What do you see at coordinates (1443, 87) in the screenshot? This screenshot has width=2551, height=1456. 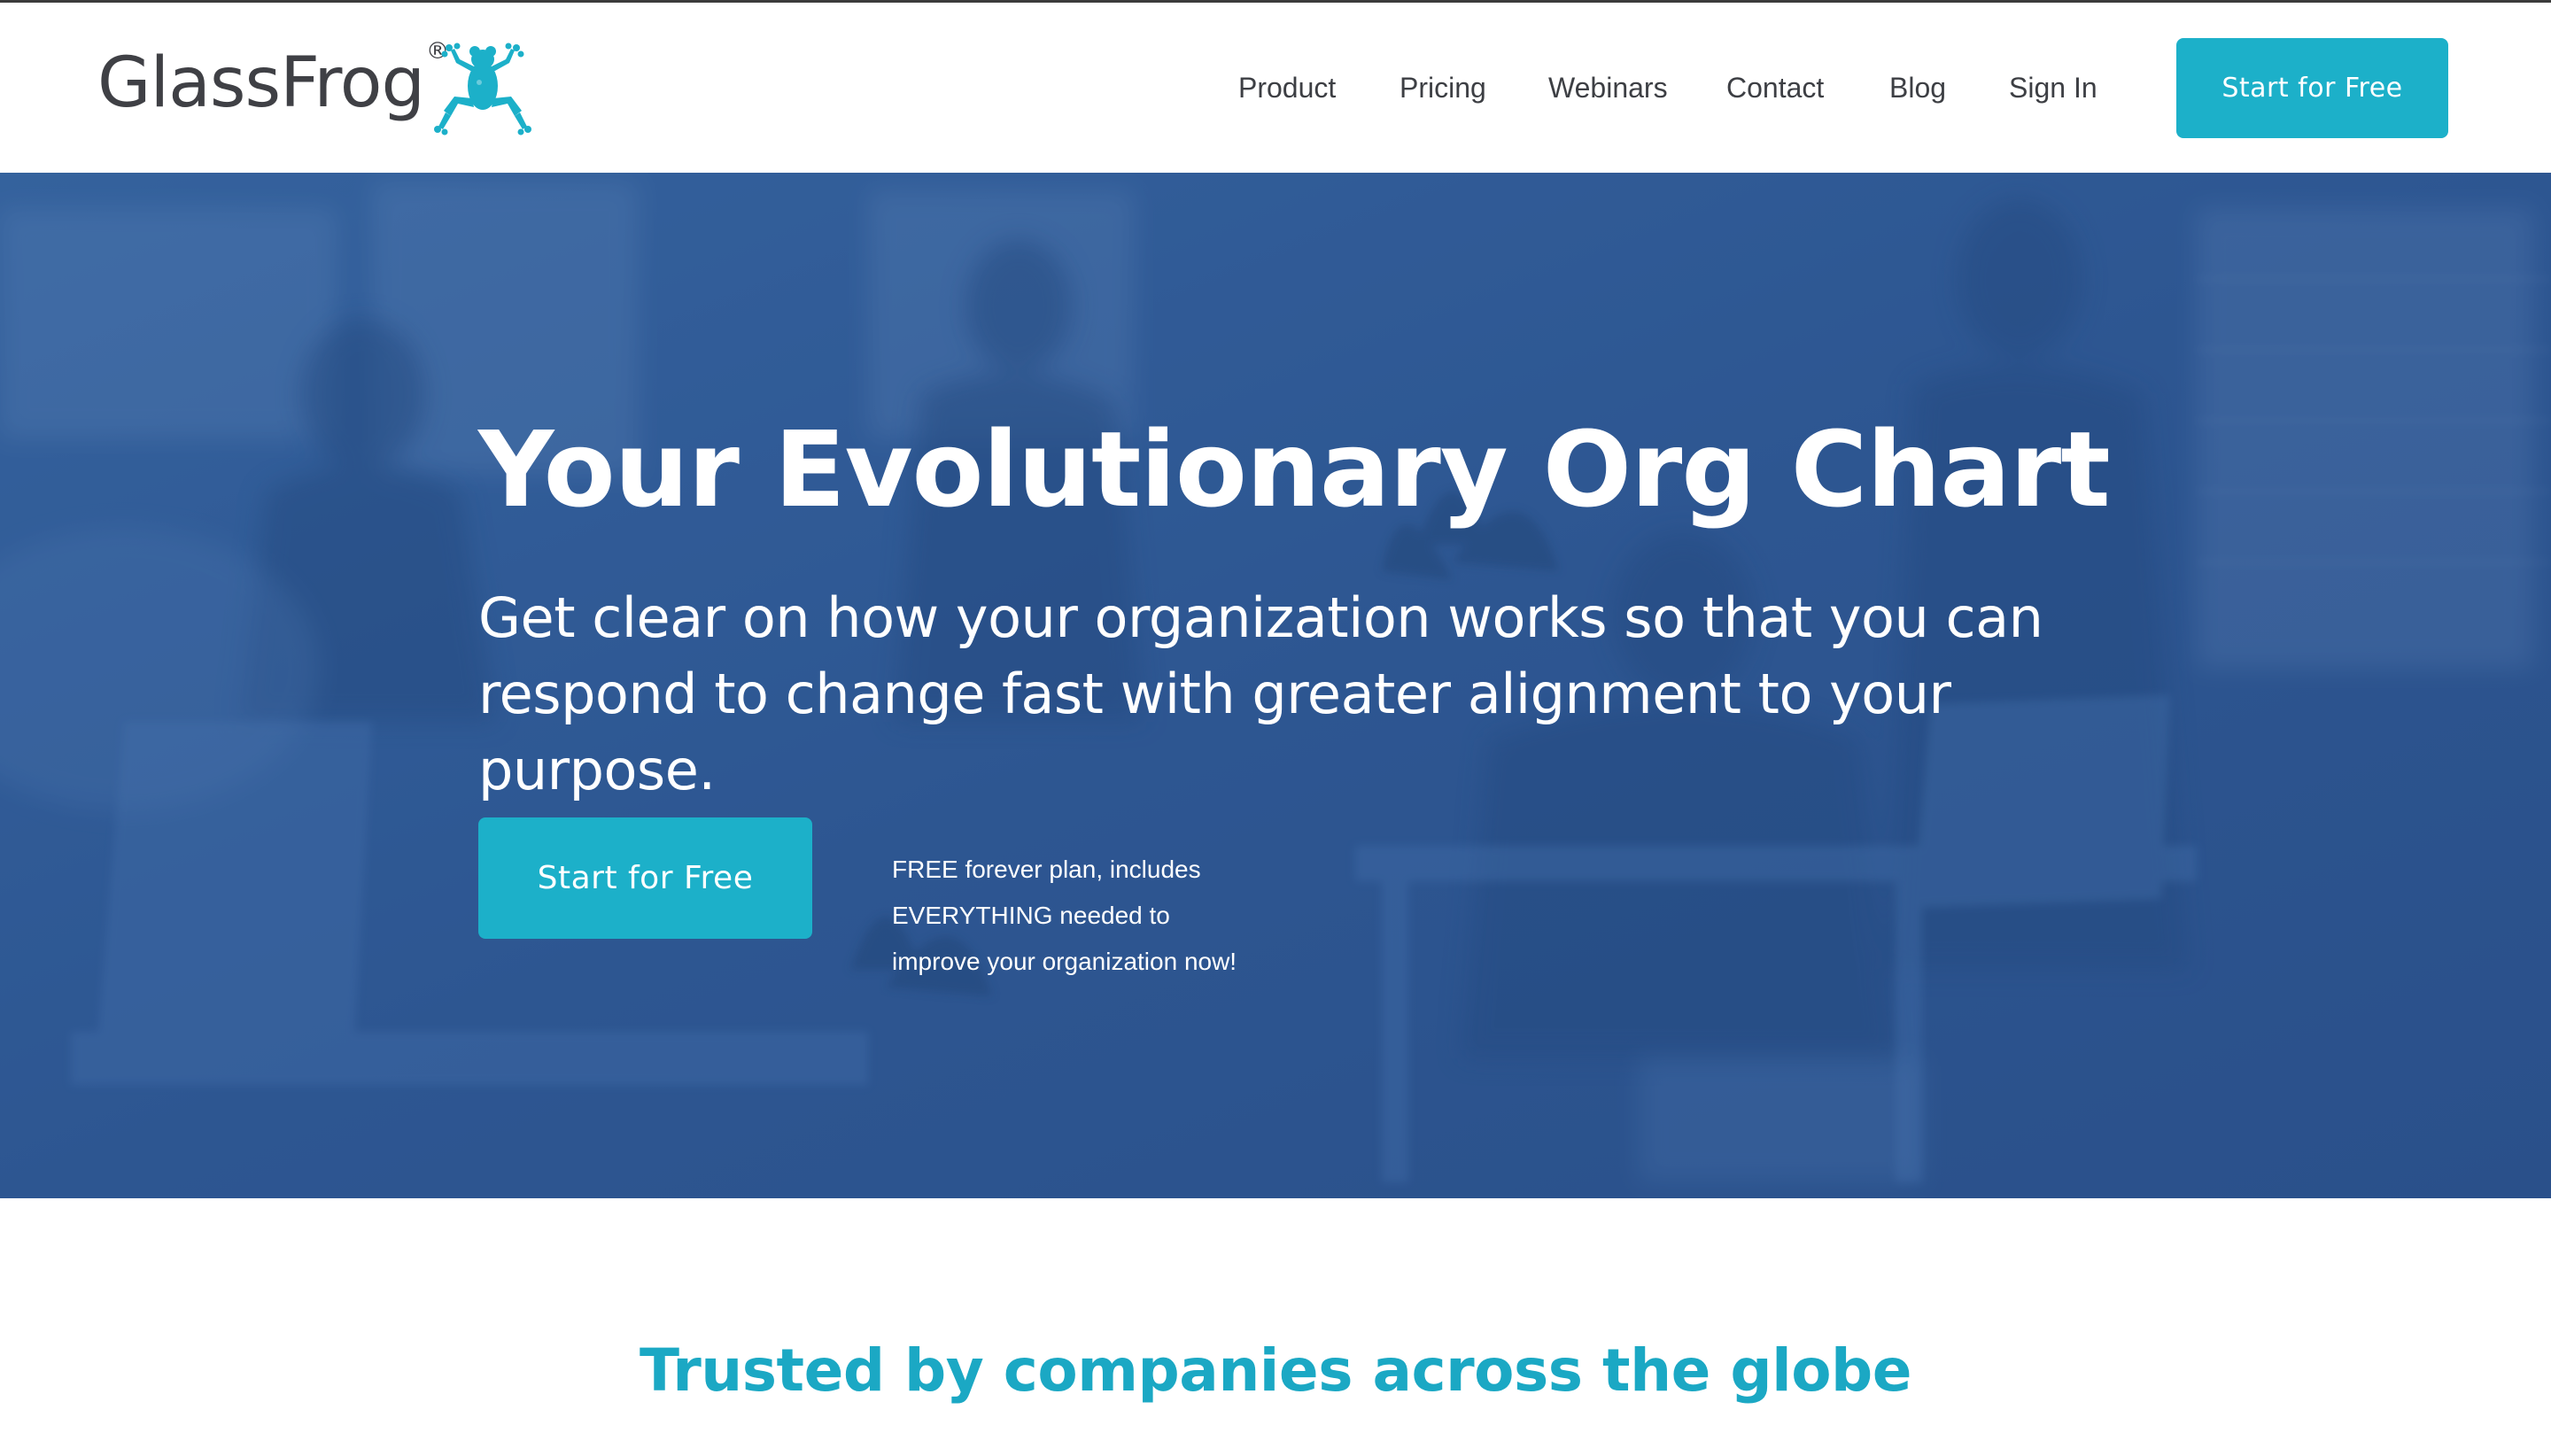 I see `nav-pricing: Pricing` at bounding box center [1443, 87].